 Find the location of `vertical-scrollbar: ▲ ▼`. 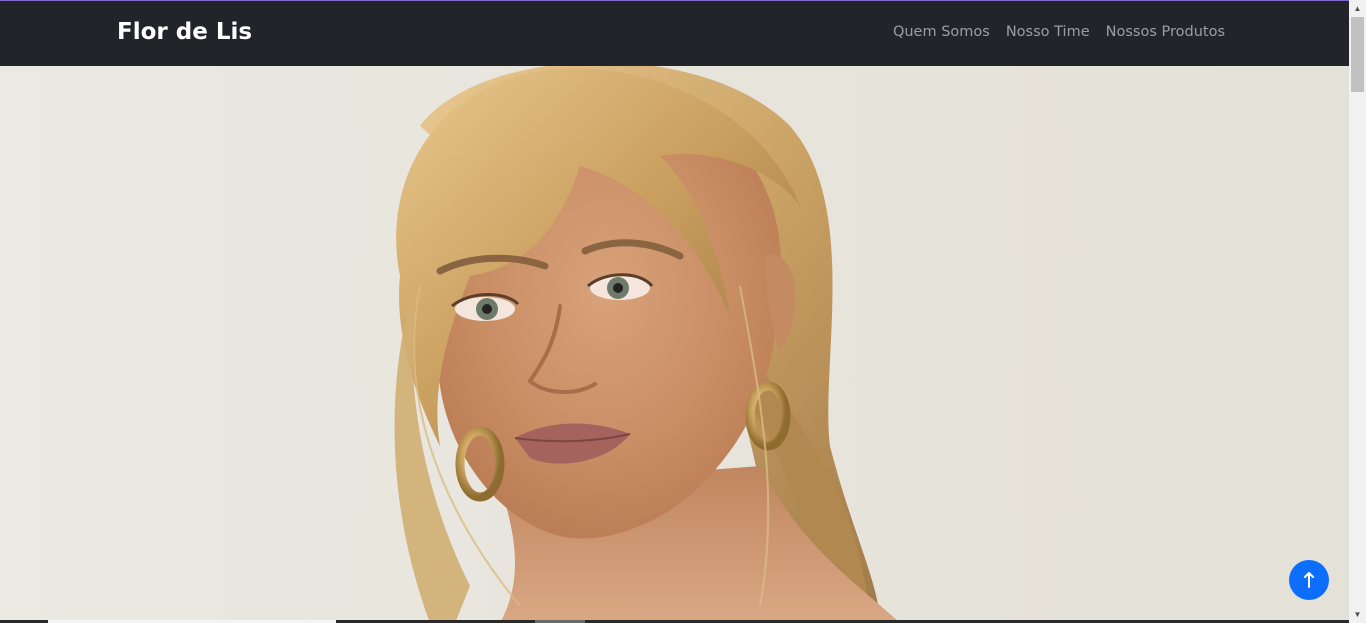

vertical-scrollbar: ▲ ▼ is located at coordinates (1357, 311).